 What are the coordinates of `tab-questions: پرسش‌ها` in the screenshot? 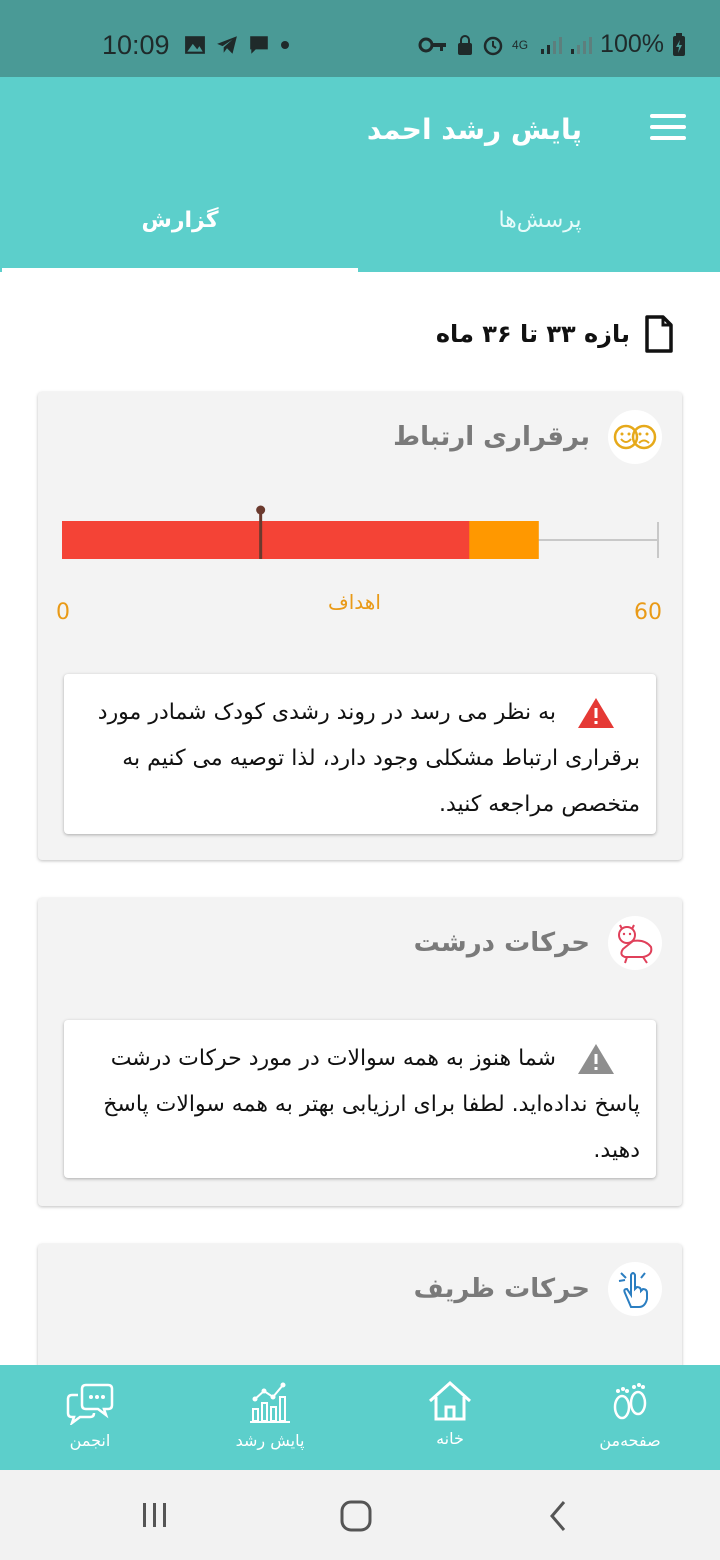 It's located at (540, 220).